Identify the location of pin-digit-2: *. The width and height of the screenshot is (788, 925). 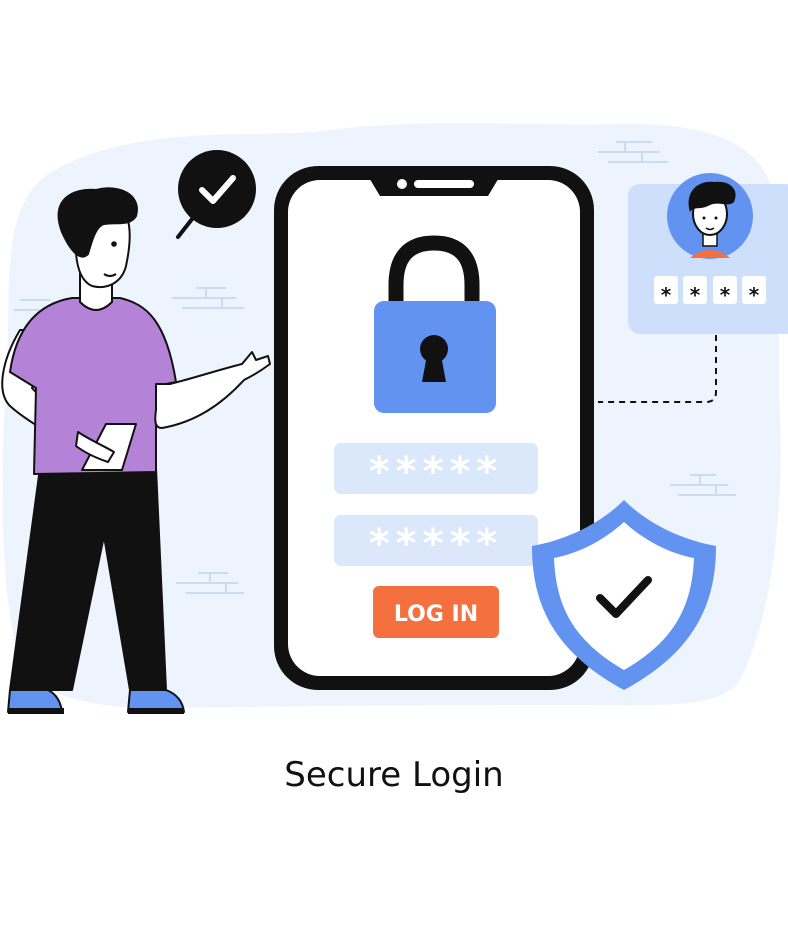
(695, 295).